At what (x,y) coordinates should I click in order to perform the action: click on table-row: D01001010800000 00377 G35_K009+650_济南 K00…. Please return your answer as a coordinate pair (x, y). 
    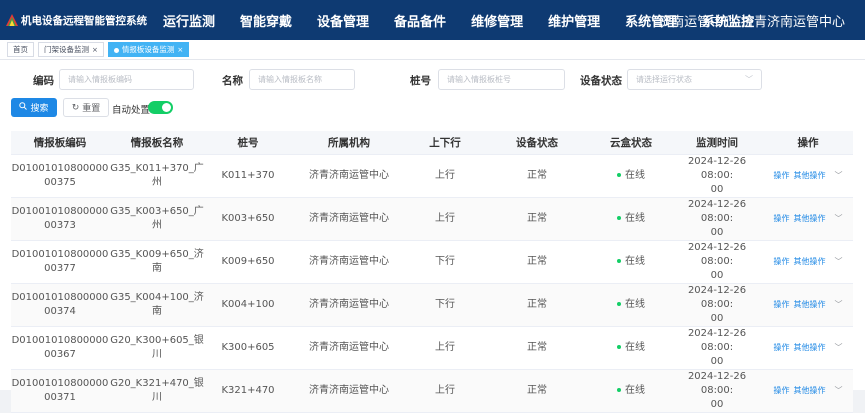
    Looking at the image, I should click on (432, 262).